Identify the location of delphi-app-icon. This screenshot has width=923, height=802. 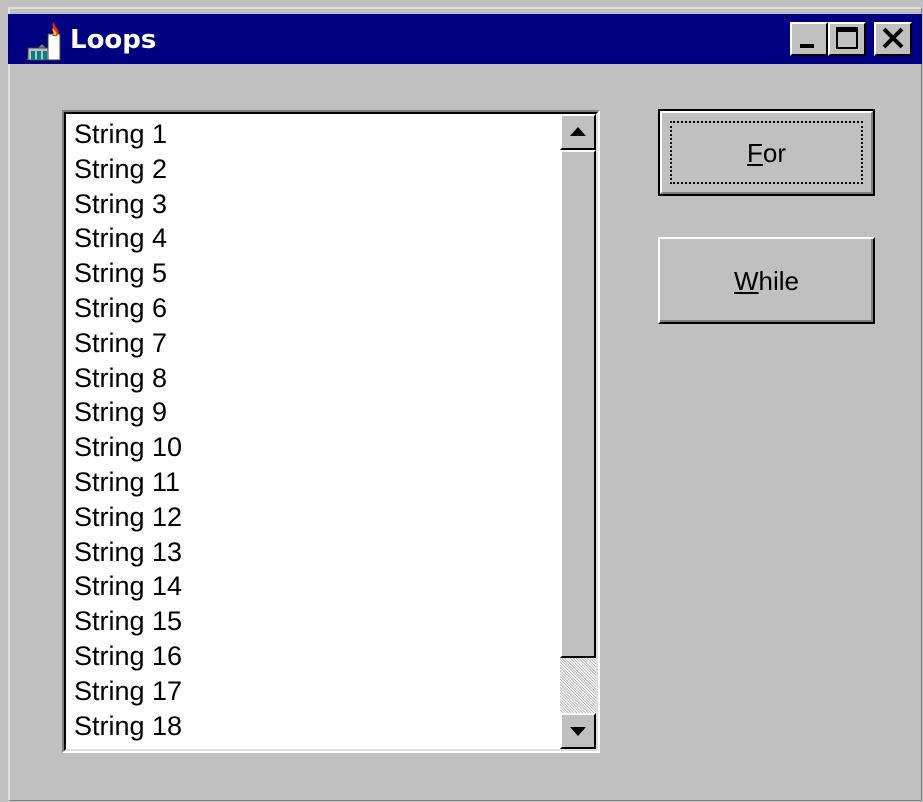
(44, 42).